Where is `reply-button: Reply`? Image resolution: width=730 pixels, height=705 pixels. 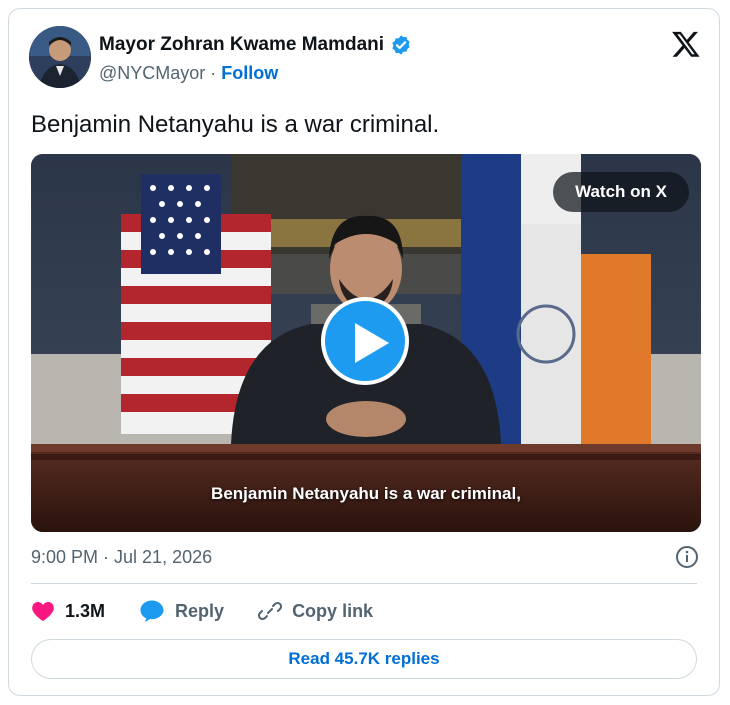 reply-button: Reply is located at coordinates (181, 611).